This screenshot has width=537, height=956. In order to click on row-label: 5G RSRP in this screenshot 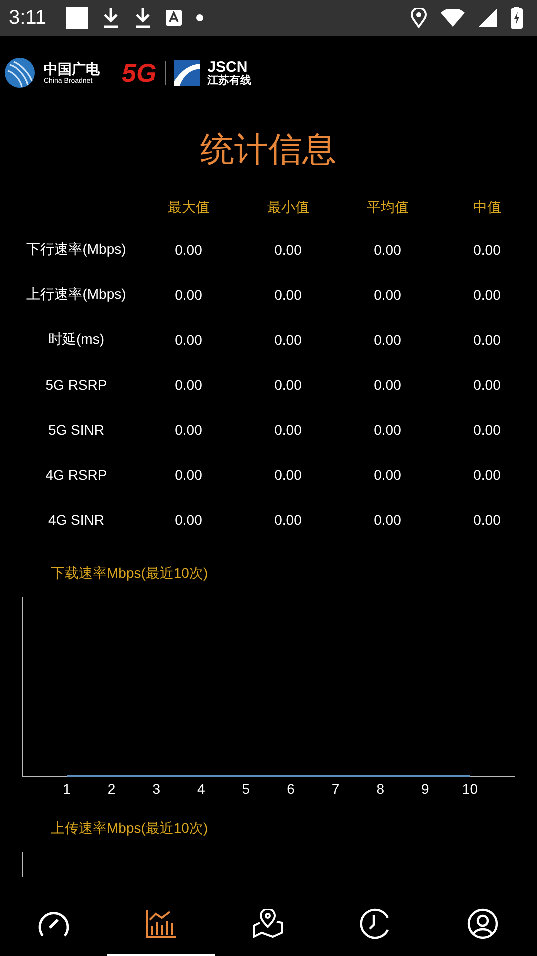, I will do `click(76, 384)`.